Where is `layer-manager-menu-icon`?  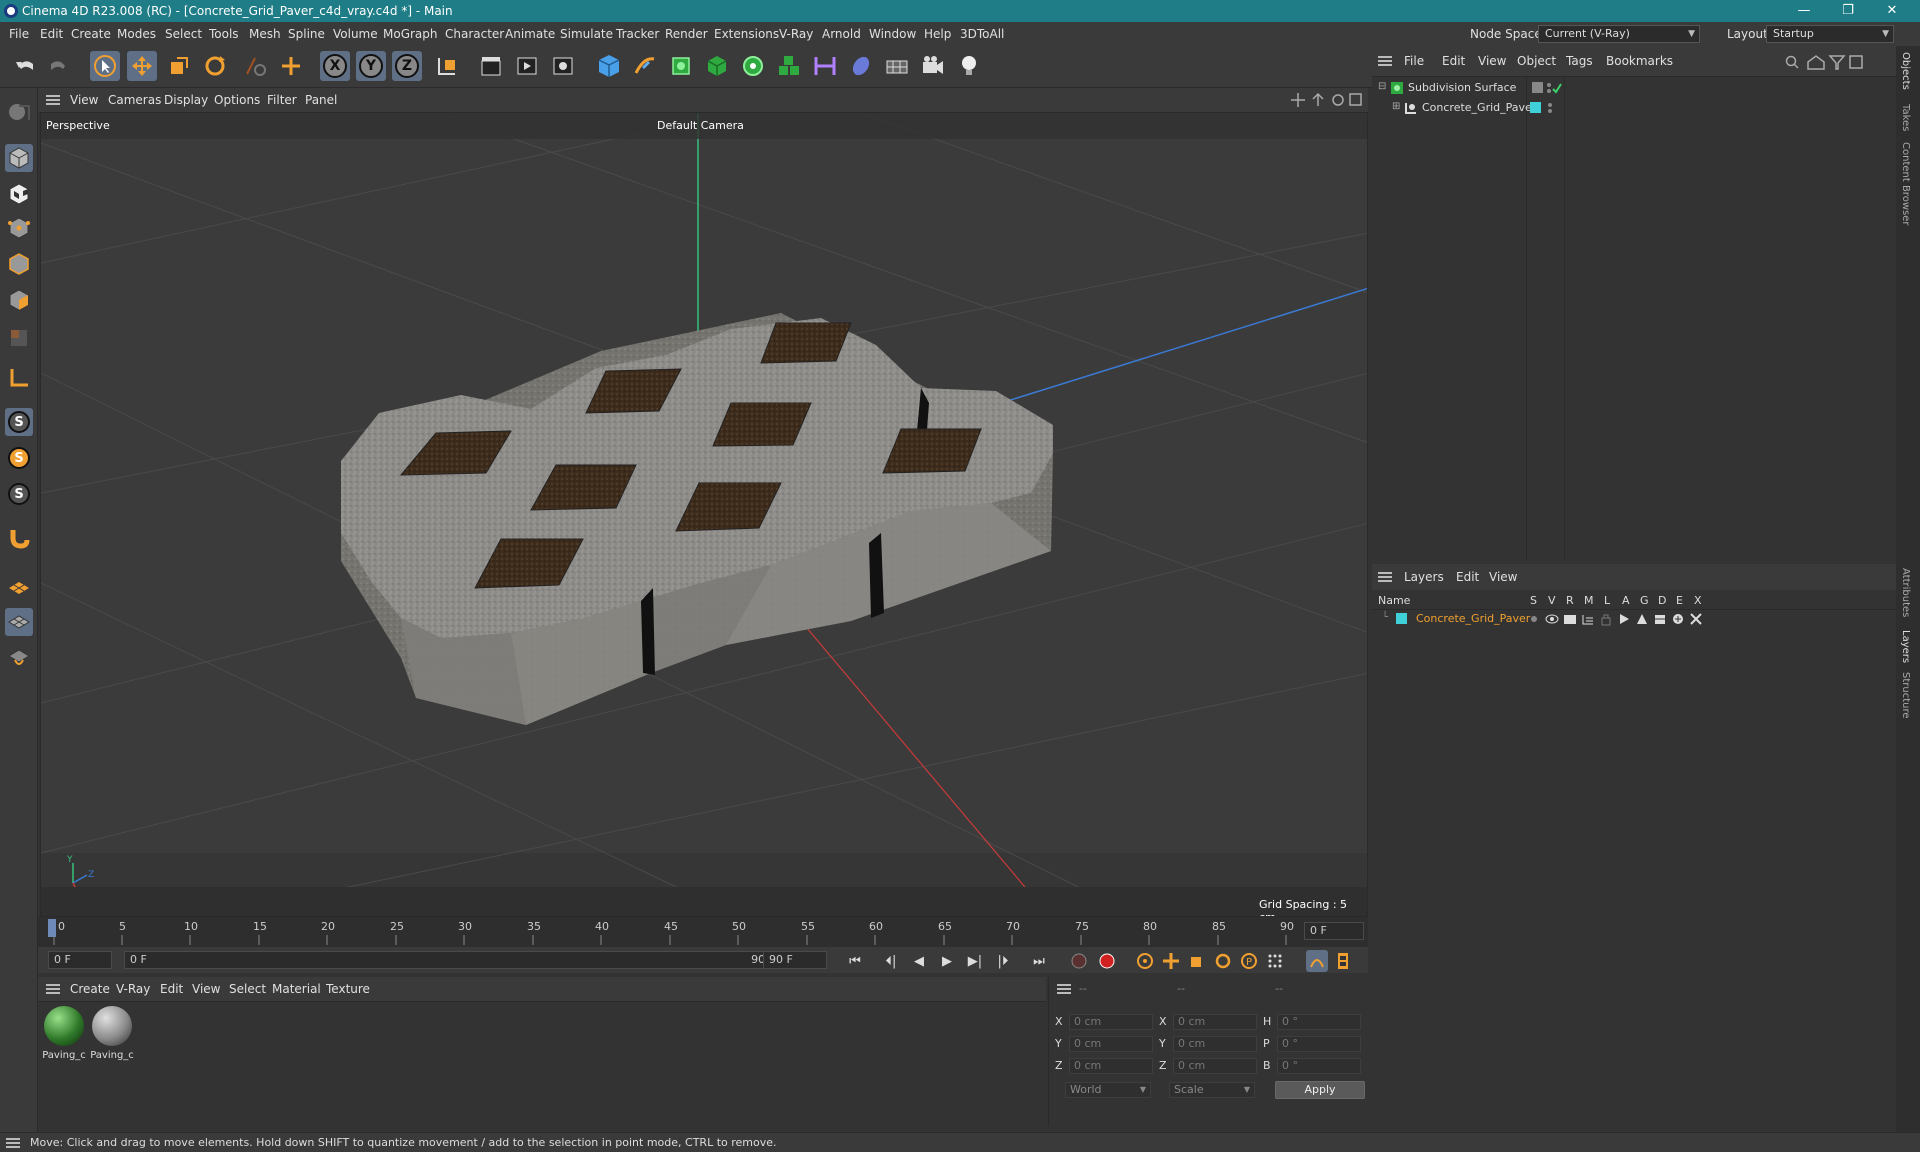
layer-manager-menu-icon is located at coordinates (1385, 577).